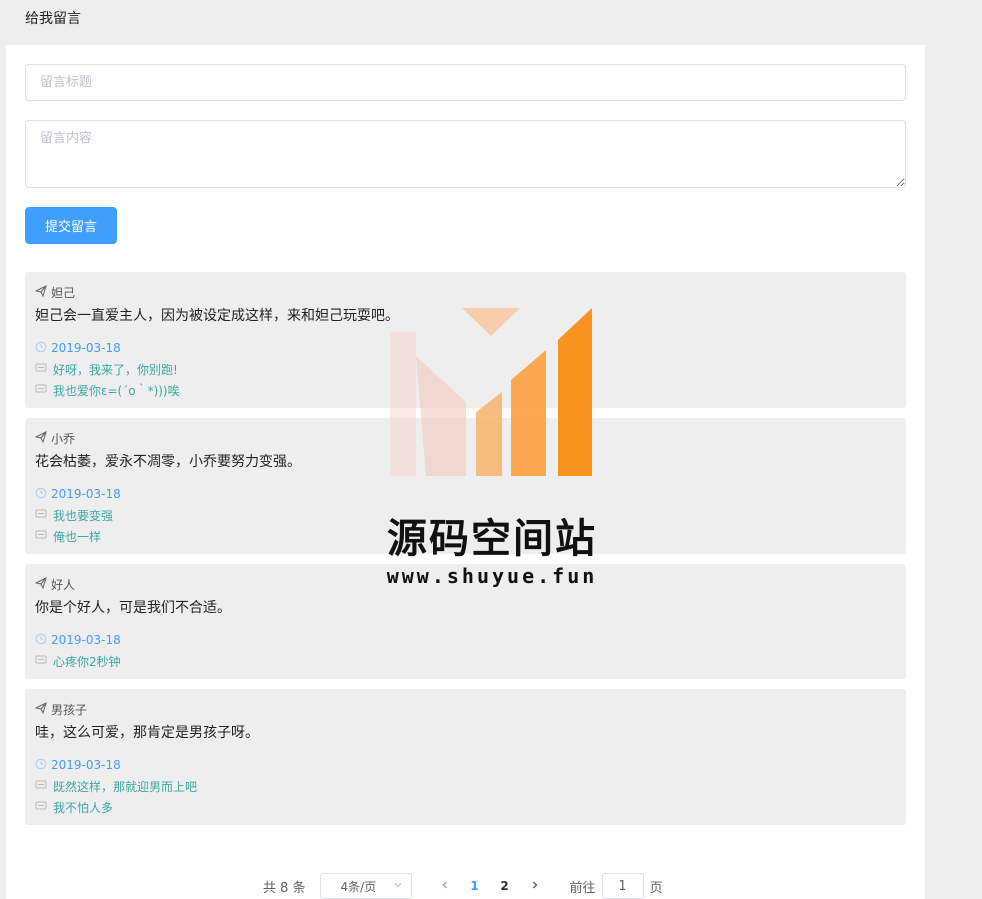  Describe the element at coordinates (465, 621) in the screenshot. I see `message-card: 好人你是个好人，可是我们不合适。 2019-03-18 心疼你2秒钟` at that location.